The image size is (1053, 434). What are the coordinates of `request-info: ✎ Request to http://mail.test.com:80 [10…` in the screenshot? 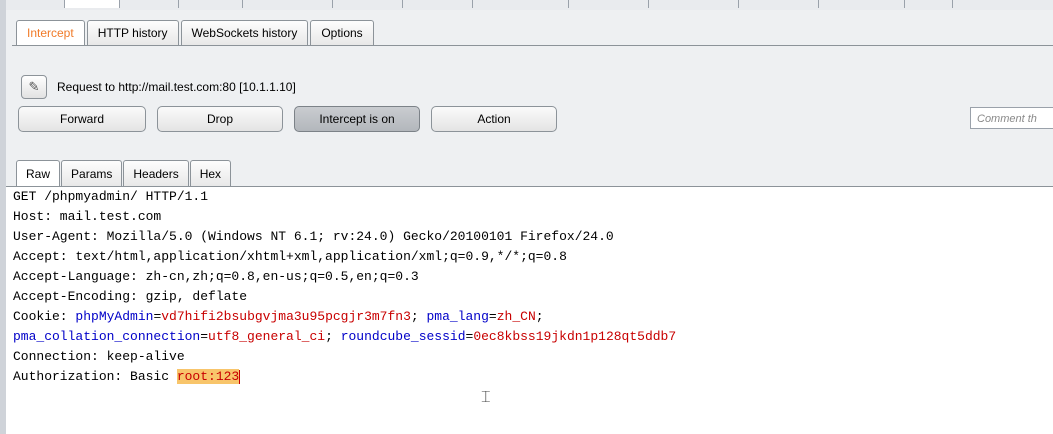 It's located at (158, 87).